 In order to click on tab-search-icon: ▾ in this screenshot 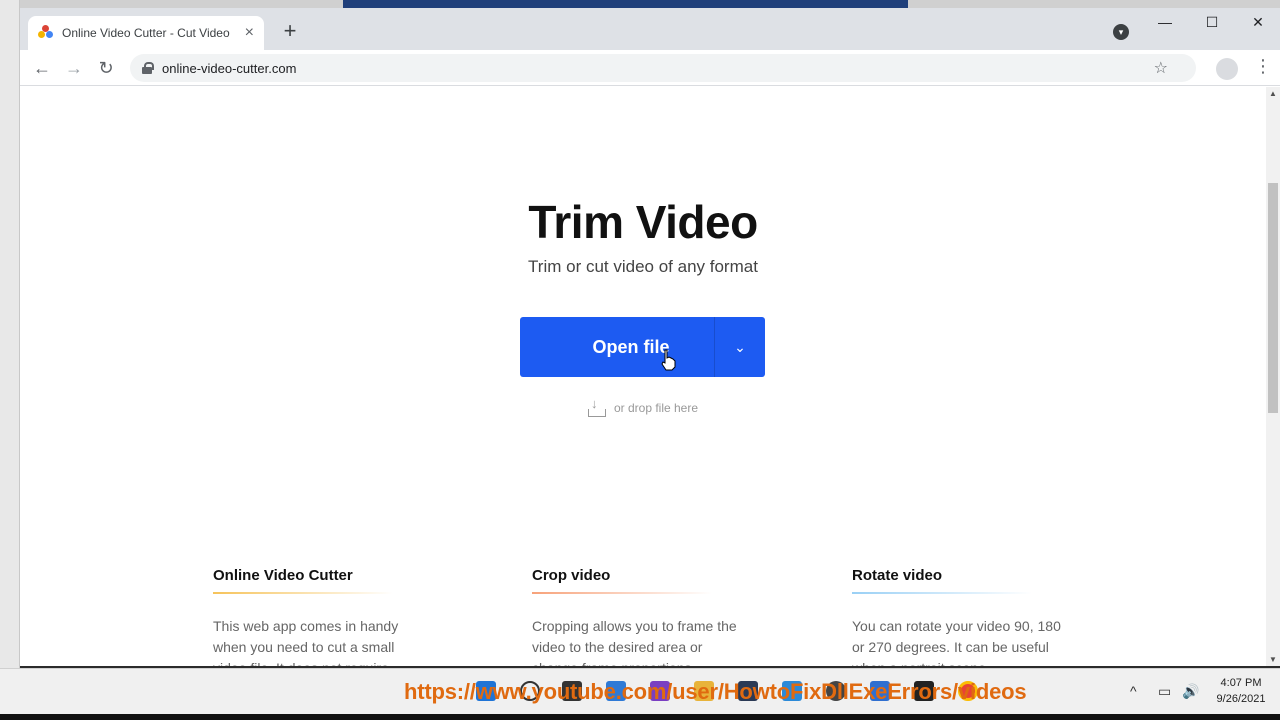, I will do `click(1121, 32)`.